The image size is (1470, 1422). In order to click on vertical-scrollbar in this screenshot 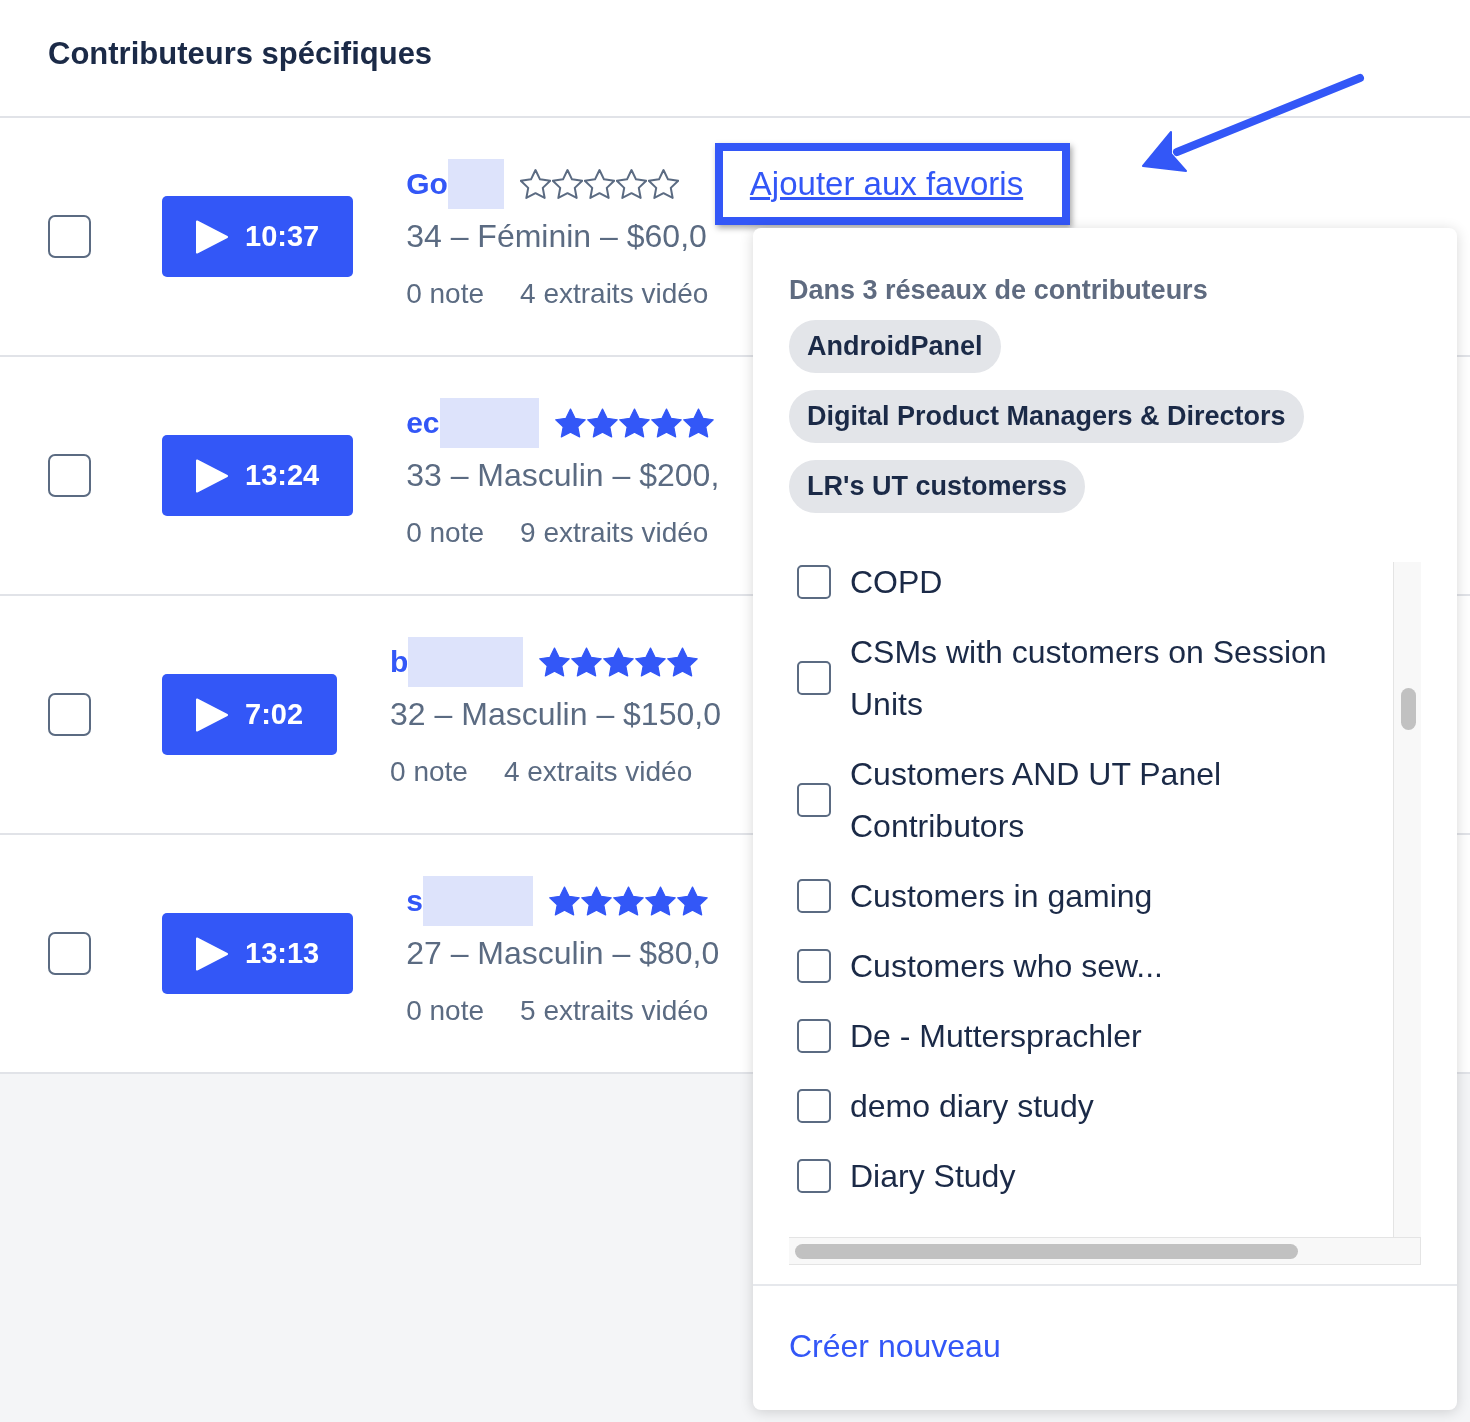, I will do `click(1407, 899)`.